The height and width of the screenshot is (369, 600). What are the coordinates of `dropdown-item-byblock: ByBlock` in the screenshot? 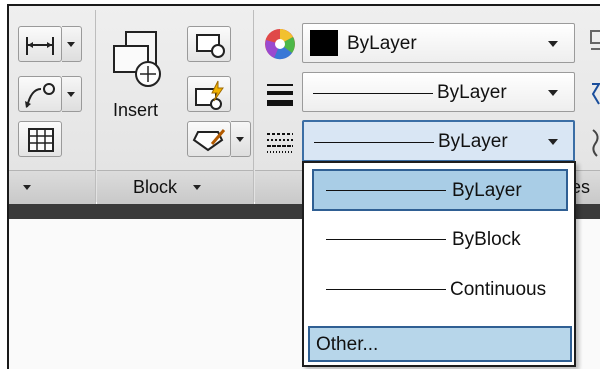 It's located at (440, 240).